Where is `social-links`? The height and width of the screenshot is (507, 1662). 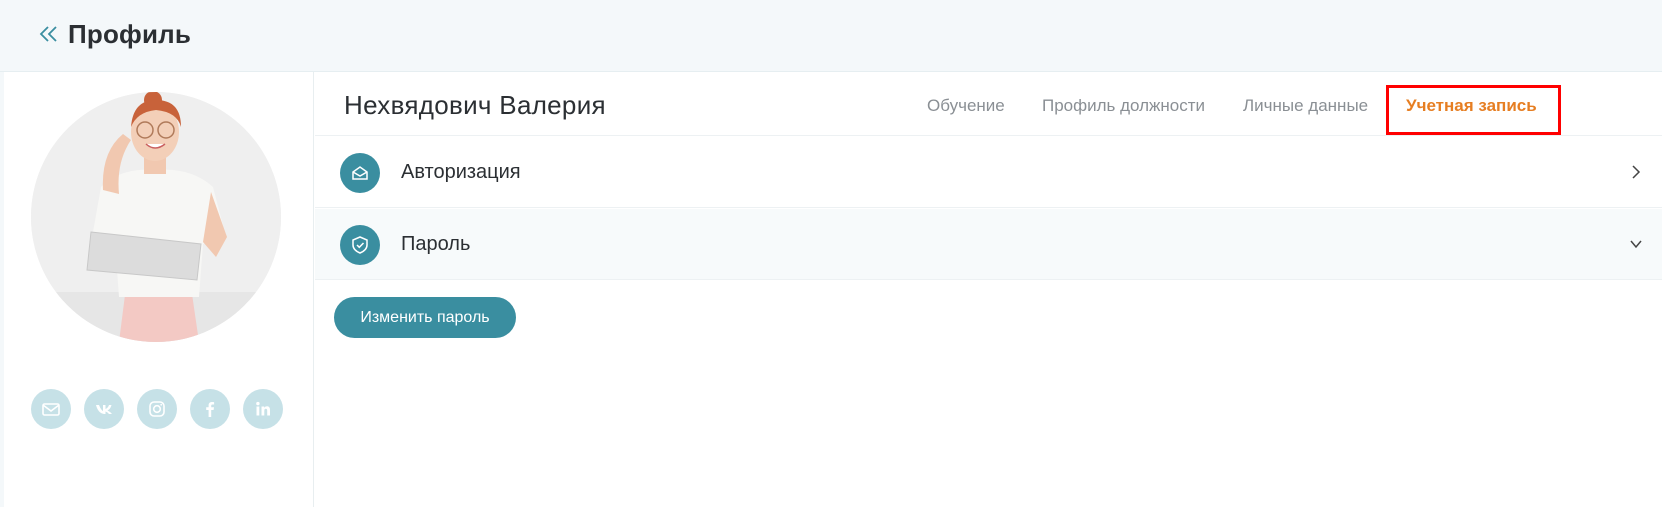
social-links is located at coordinates (157, 409).